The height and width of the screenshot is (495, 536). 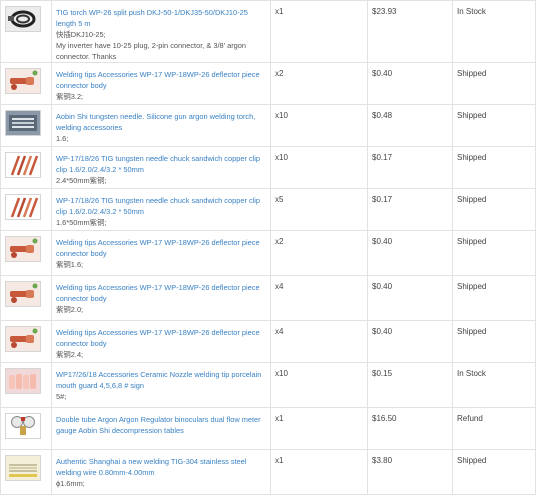 I want to click on quantity-cell: x2, so click(x=319, y=253).